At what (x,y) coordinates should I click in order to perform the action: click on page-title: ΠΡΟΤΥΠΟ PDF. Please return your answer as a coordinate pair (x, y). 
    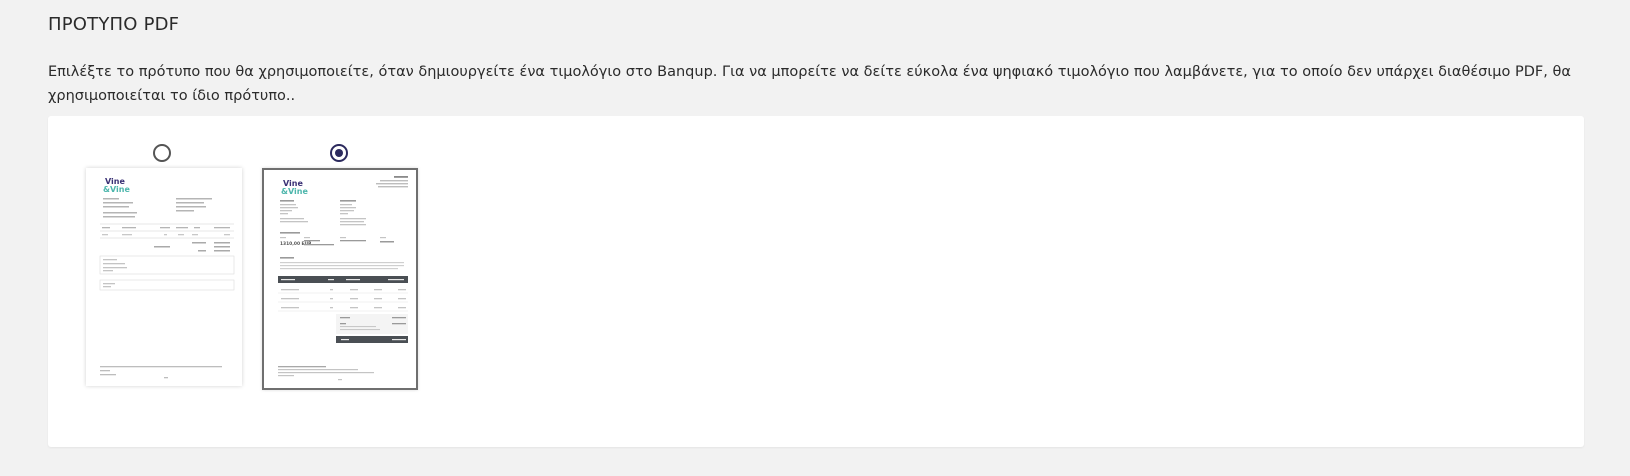
    Looking at the image, I should click on (114, 24).